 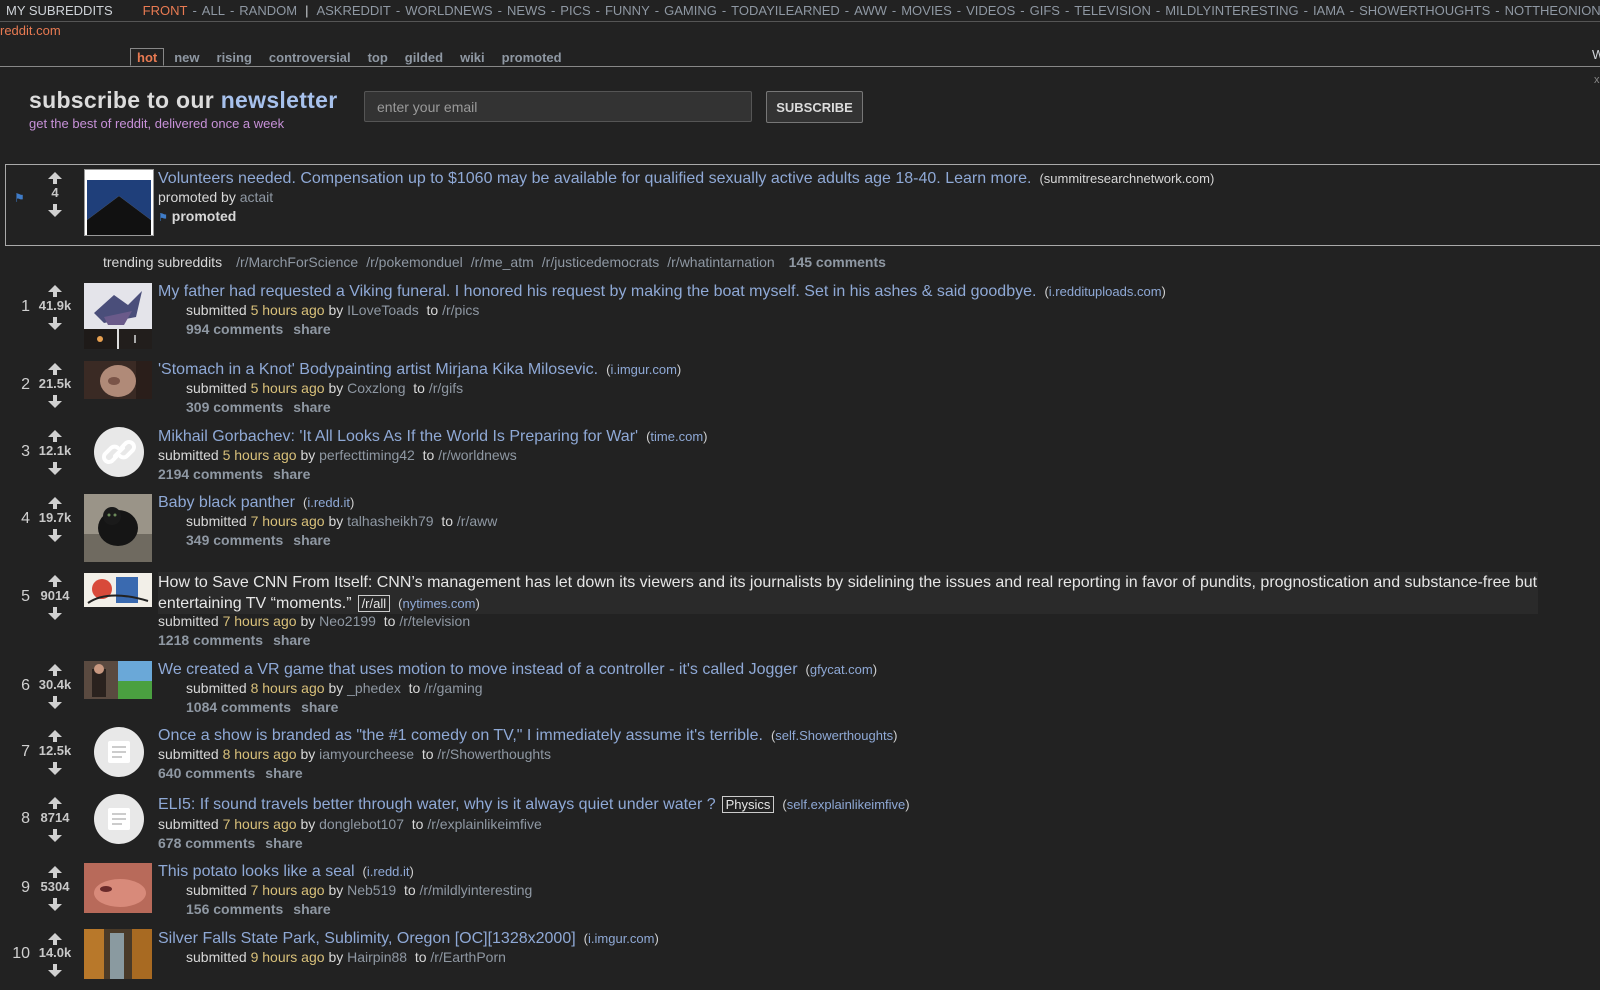 What do you see at coordinates (477, 521) in the screenshot?
I see `post-subreddit: /r/aww` at bounding box center [477, 521].